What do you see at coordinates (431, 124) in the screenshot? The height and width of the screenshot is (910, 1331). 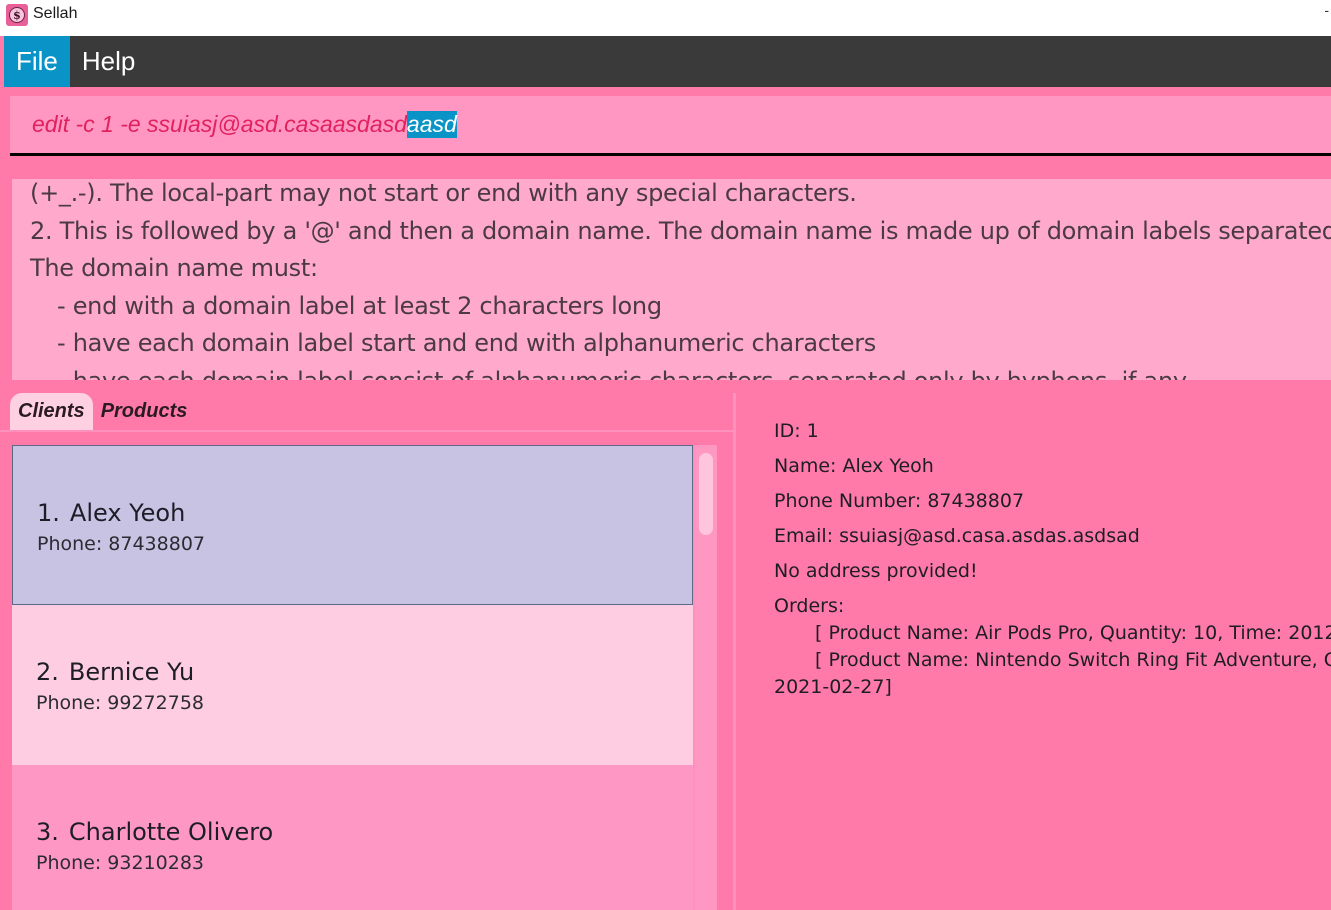 I see `command-selected-text: aasd` at bounding box center [431, 124].